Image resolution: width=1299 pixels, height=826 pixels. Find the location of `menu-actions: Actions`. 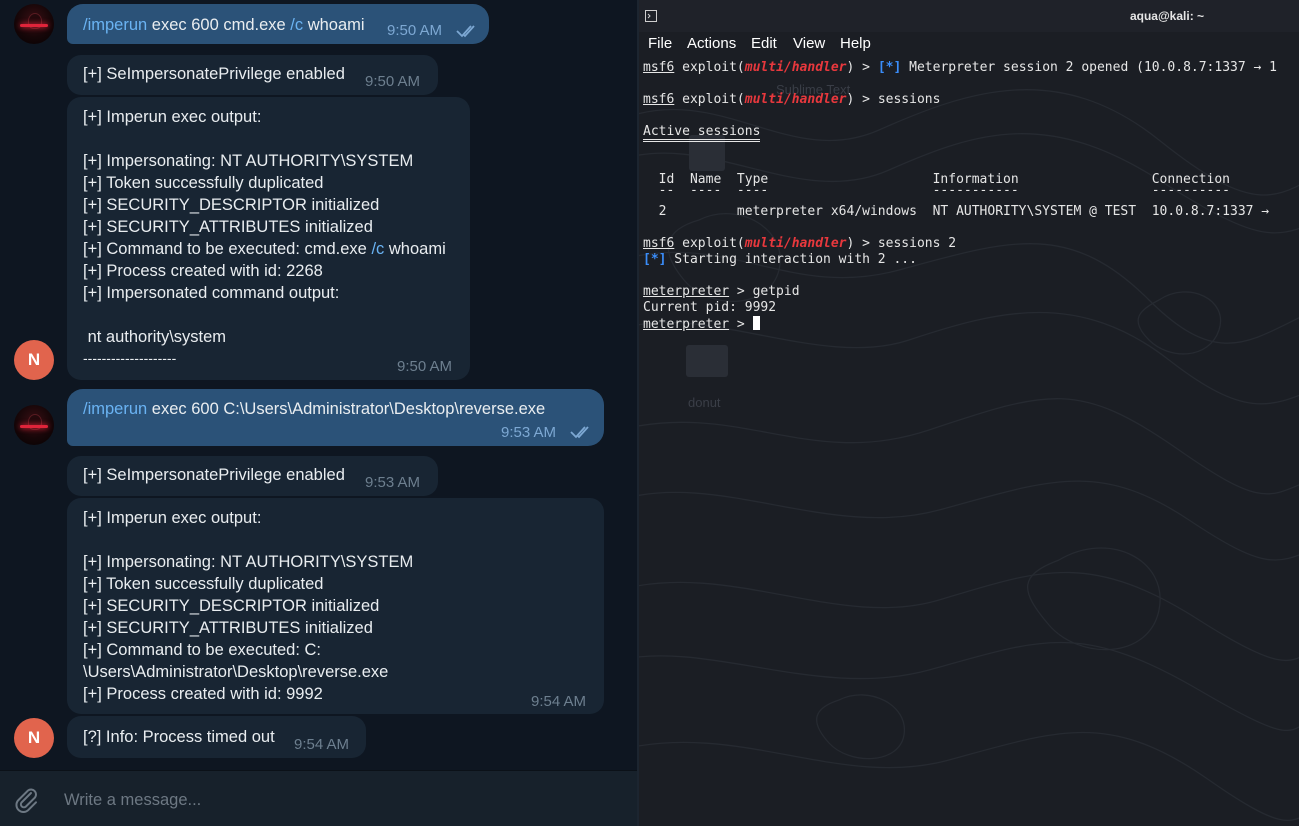

menu-actions: Actions is located at coordinates (711, 43).